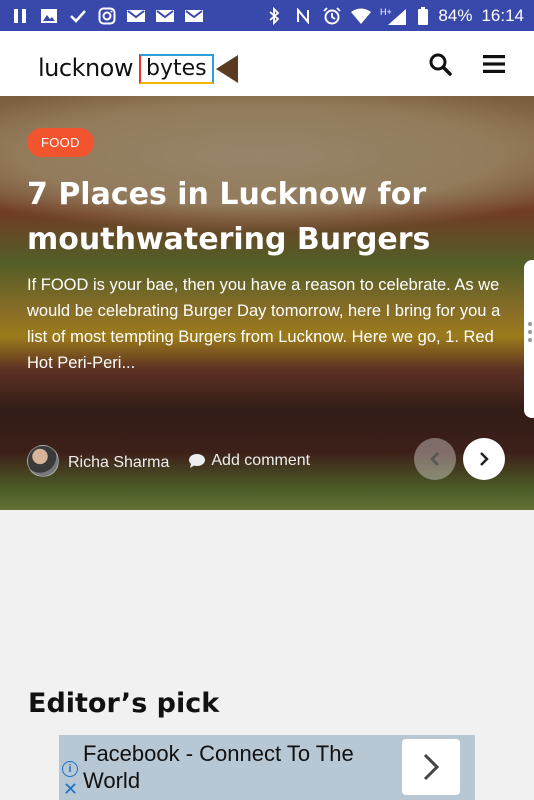  I want to click on slider-next-button, so click(484, 459).